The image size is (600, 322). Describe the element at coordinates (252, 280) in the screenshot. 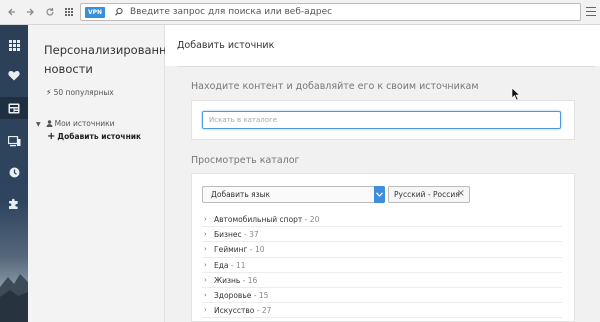

I see `category-count: 16` at that location.